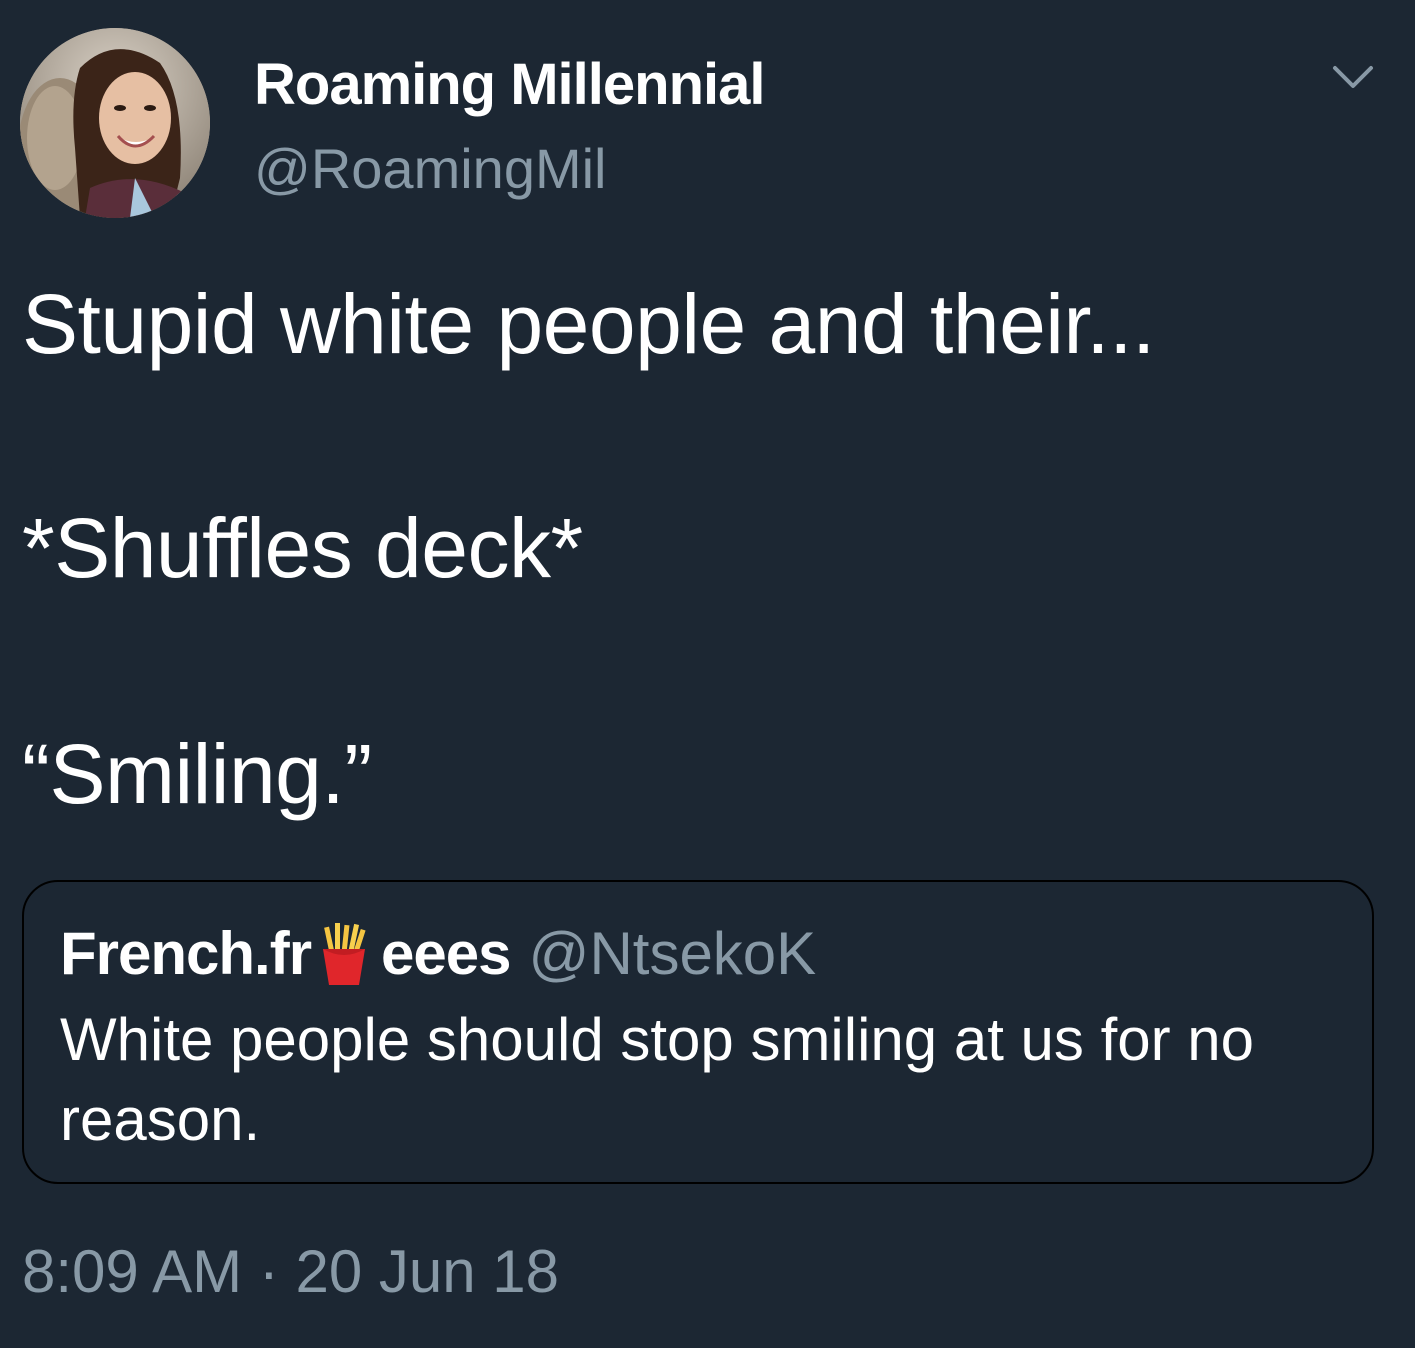 The height and width of the screenshot is (1348, 1415). Describe the element at coordinates (186, 953) in the screenshot. I see `quoted-author-name-part1: French.fr` at that location.